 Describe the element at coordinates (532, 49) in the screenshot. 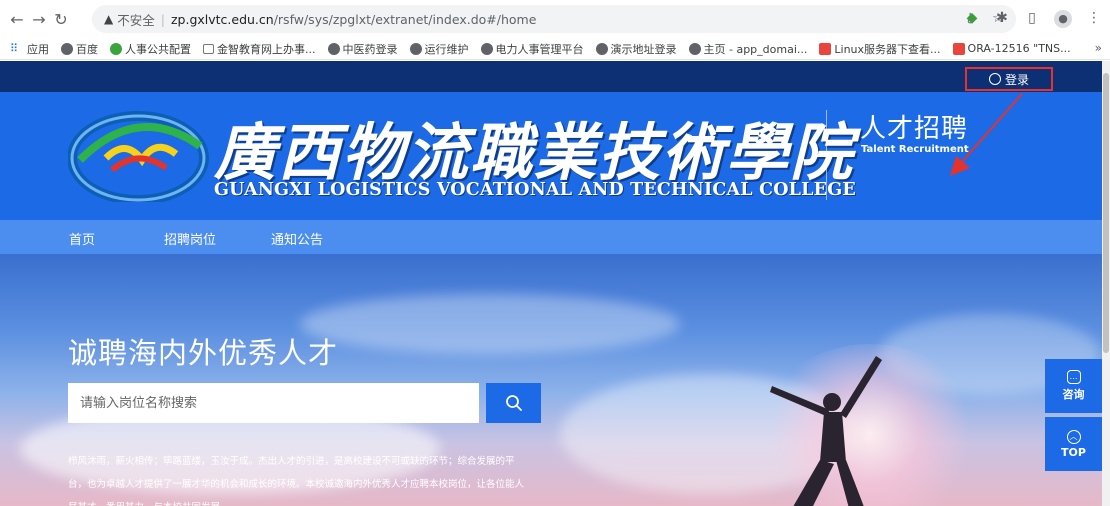

I see `bookmark-item: 电力人事管理平台` at that location.